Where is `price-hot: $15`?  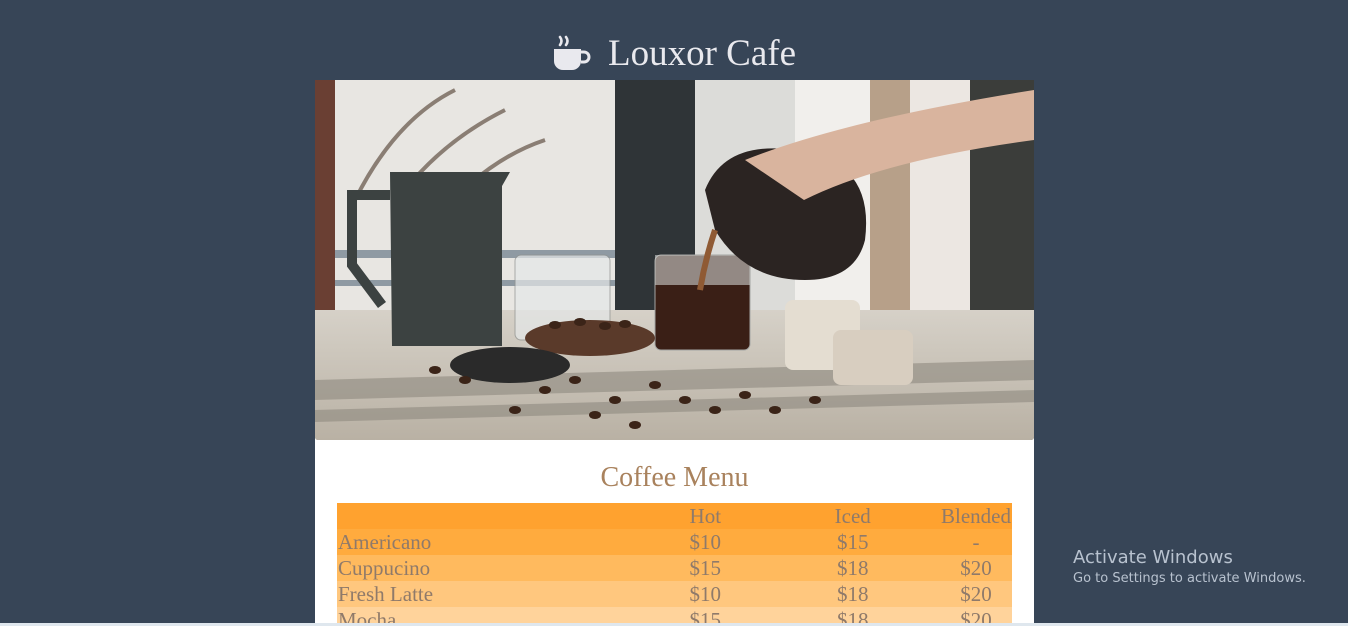 price-hot: $15 is located at coordinates (705, 568).